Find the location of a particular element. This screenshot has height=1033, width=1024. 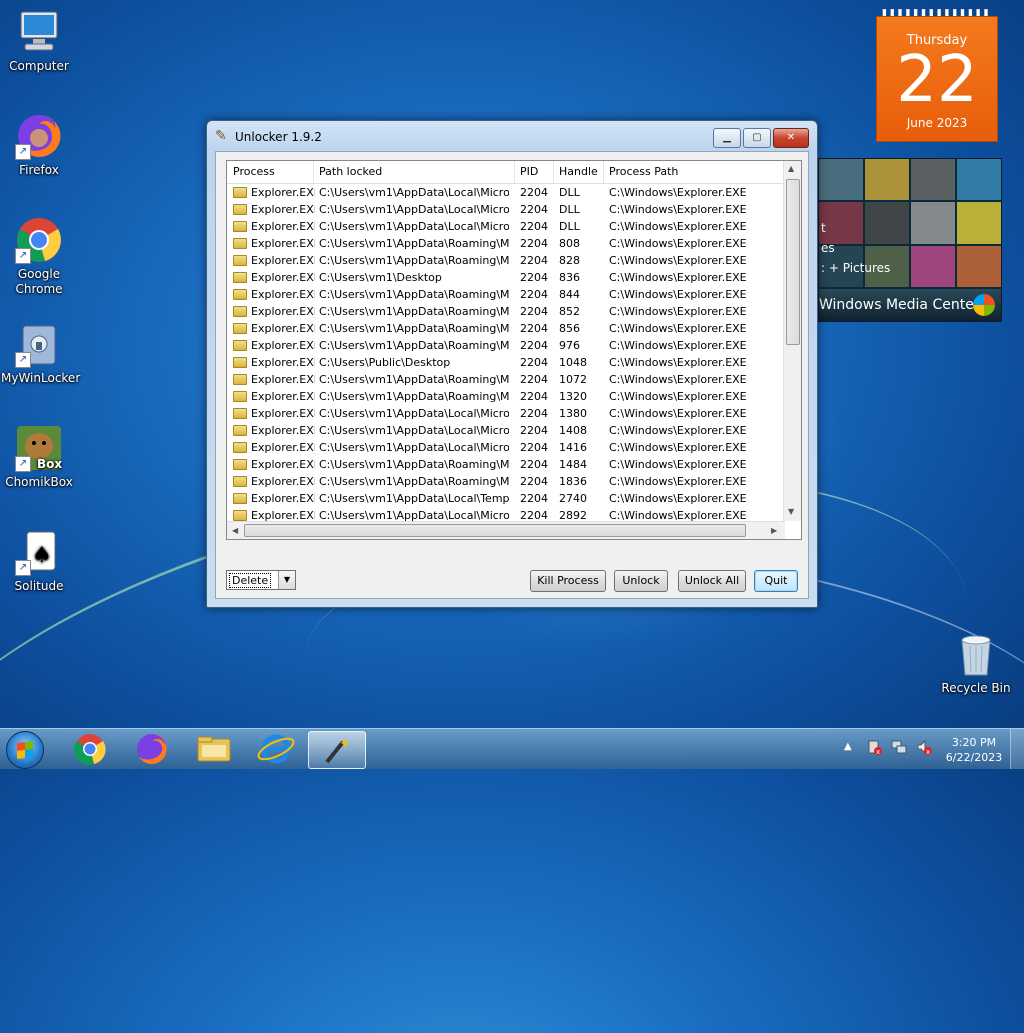

firefox-icon: ↗ is located at coordinates (39, 136).